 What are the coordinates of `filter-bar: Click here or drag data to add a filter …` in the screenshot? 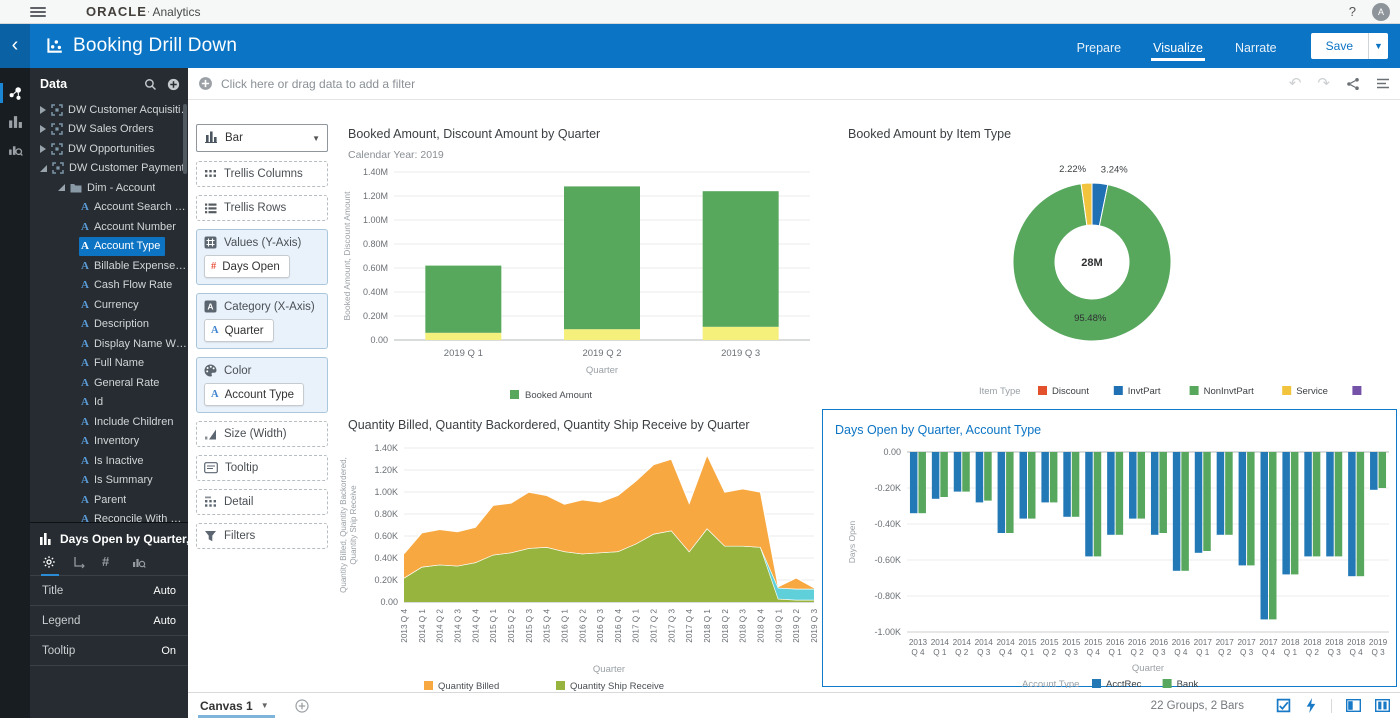 It's located at (794, 84).